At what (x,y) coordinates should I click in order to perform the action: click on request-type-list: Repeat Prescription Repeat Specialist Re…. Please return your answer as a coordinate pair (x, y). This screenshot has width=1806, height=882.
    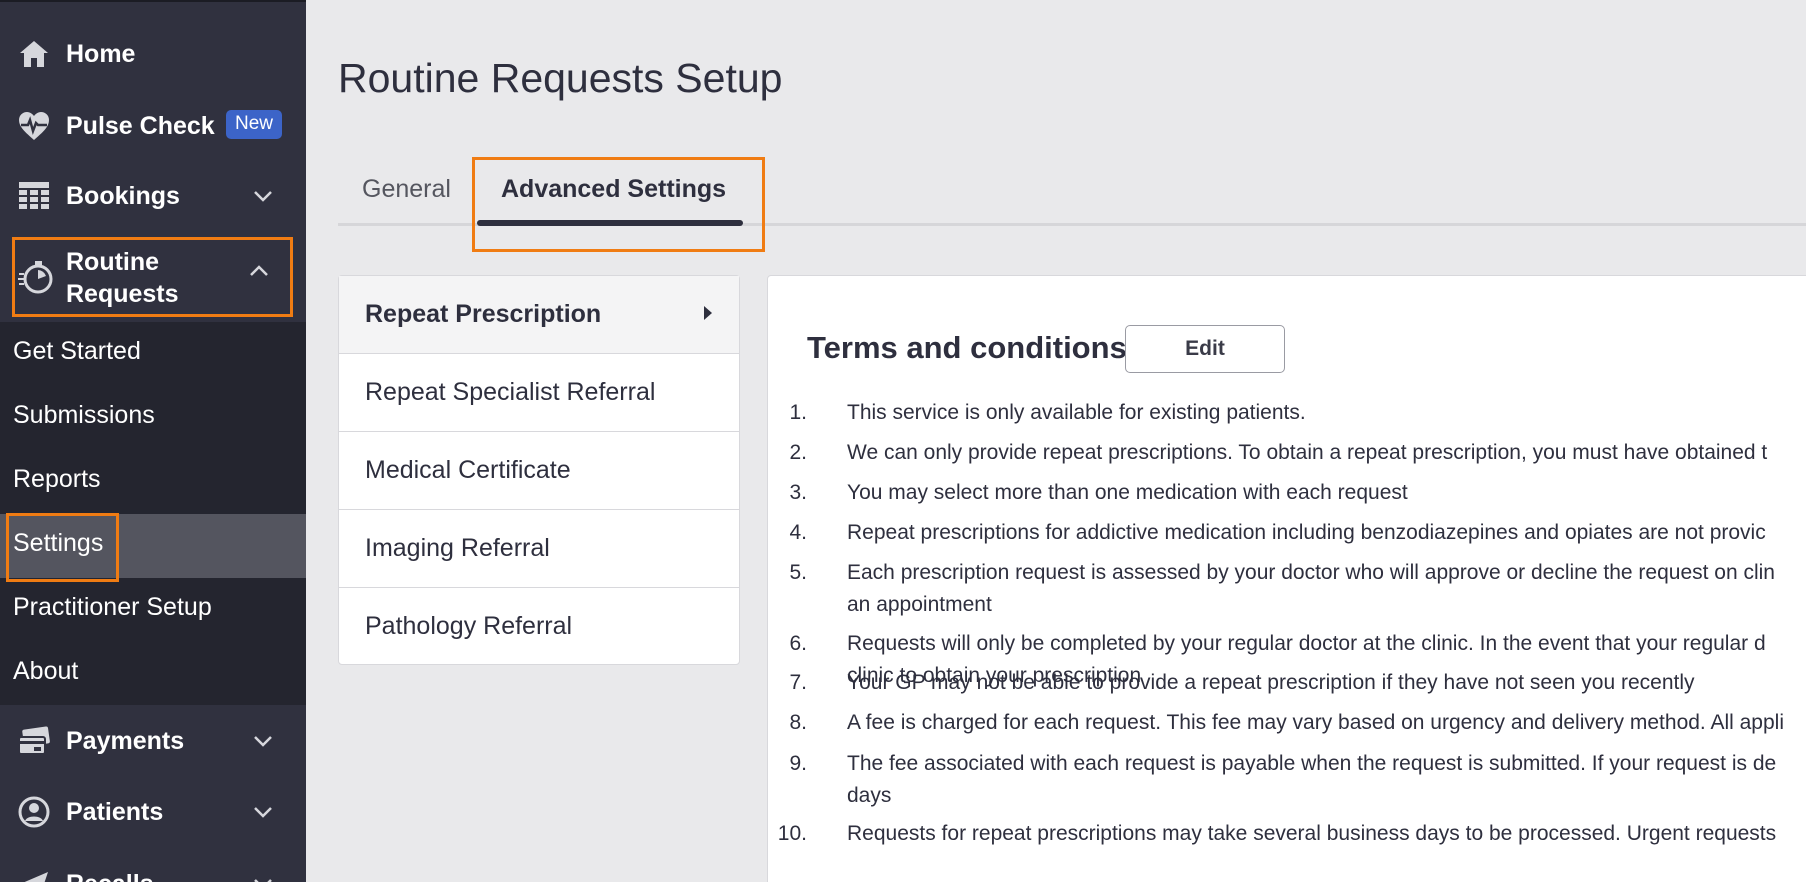
    Looking at the image, I should click on (539, 470).